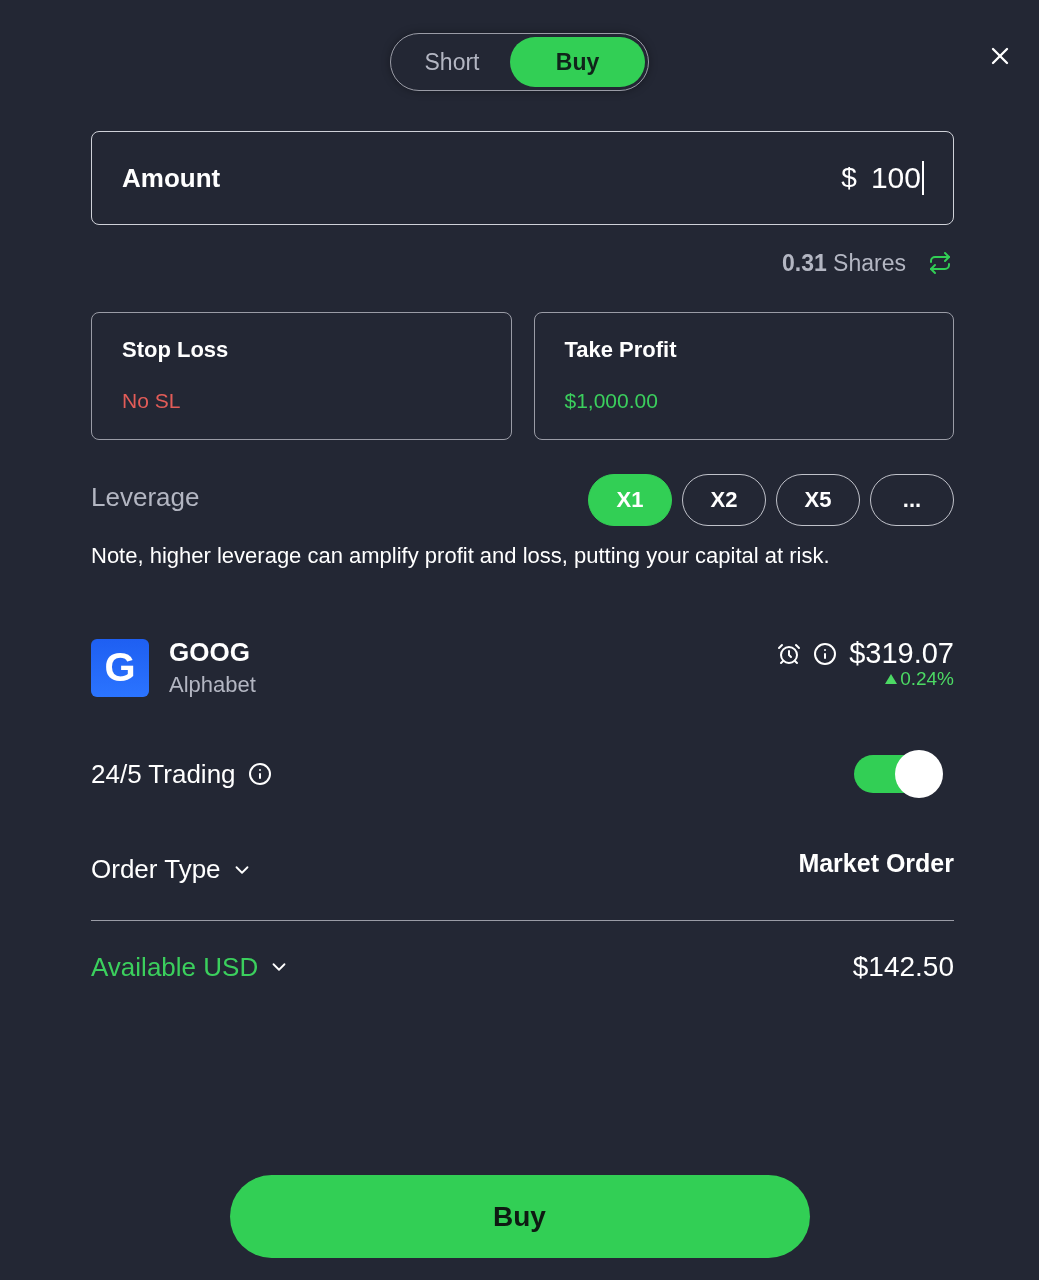 This screenshot has width=1039, height=1280. What do you see at coordinates (577, 62) in the screenshot?
I see `side-tab: Buy` at bounding box center [577, 62].